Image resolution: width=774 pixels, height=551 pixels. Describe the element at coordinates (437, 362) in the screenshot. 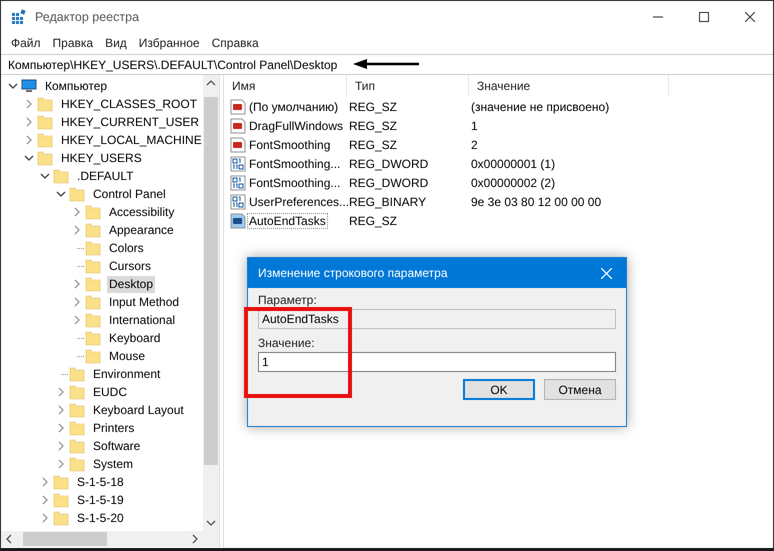

I see `value-field: 1` at that location.